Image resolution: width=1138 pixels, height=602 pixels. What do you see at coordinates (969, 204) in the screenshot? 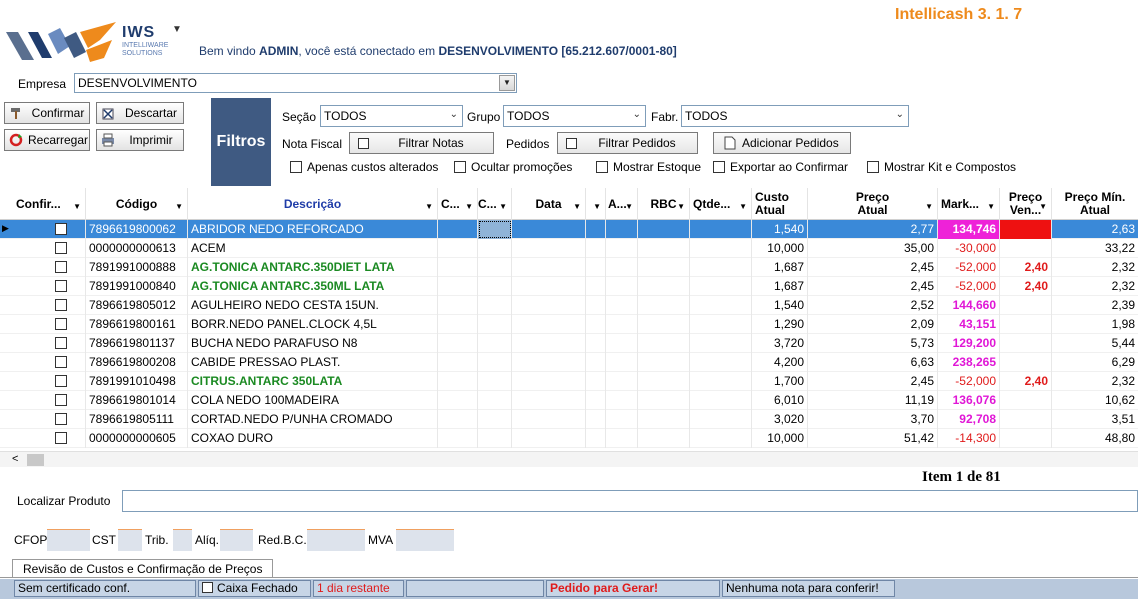
I see `col-markup: Mark... ▼` at bounding box center [969, 204].